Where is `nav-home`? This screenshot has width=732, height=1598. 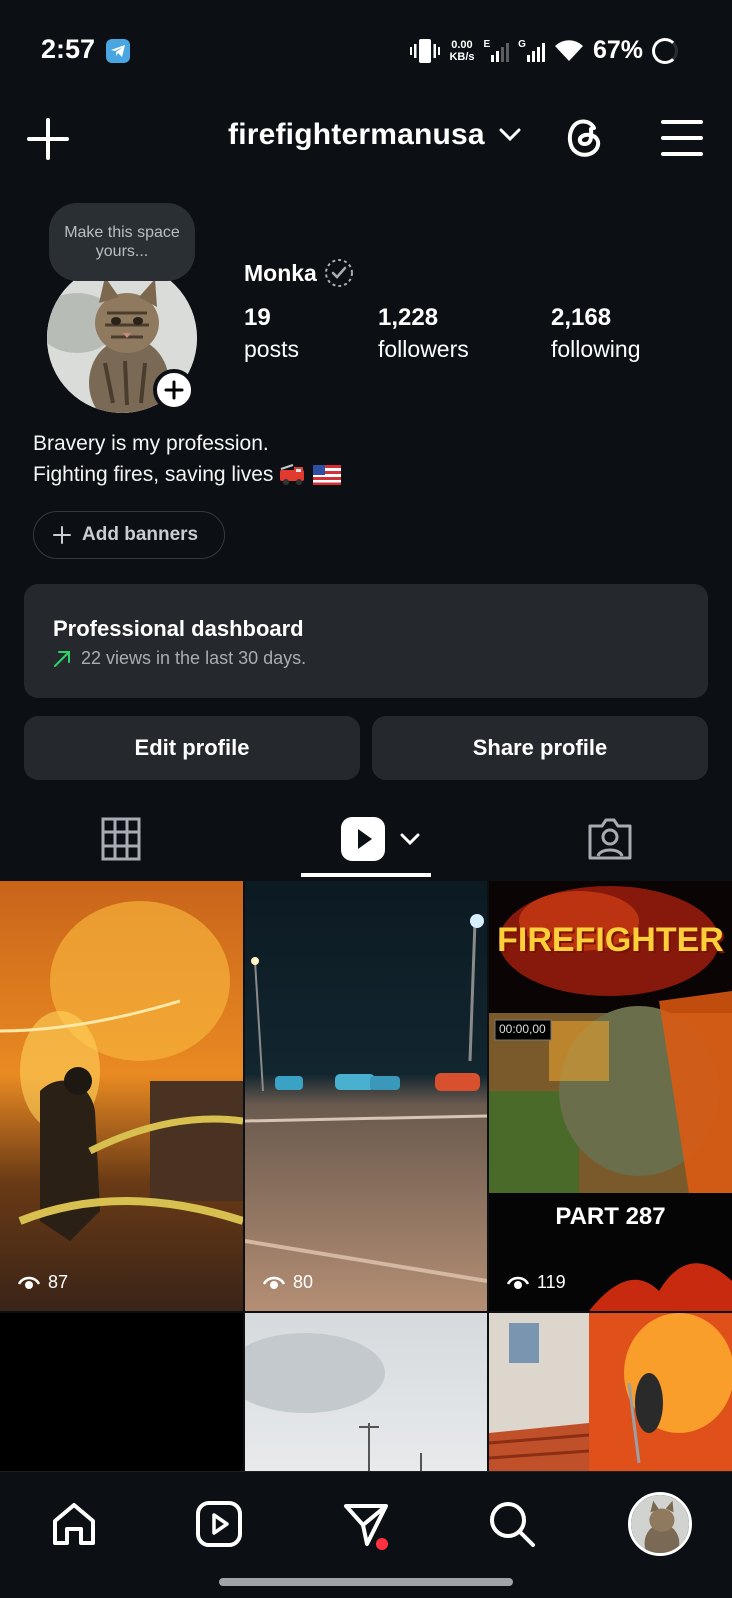 nav-home is located at coordinates (74, 1524).